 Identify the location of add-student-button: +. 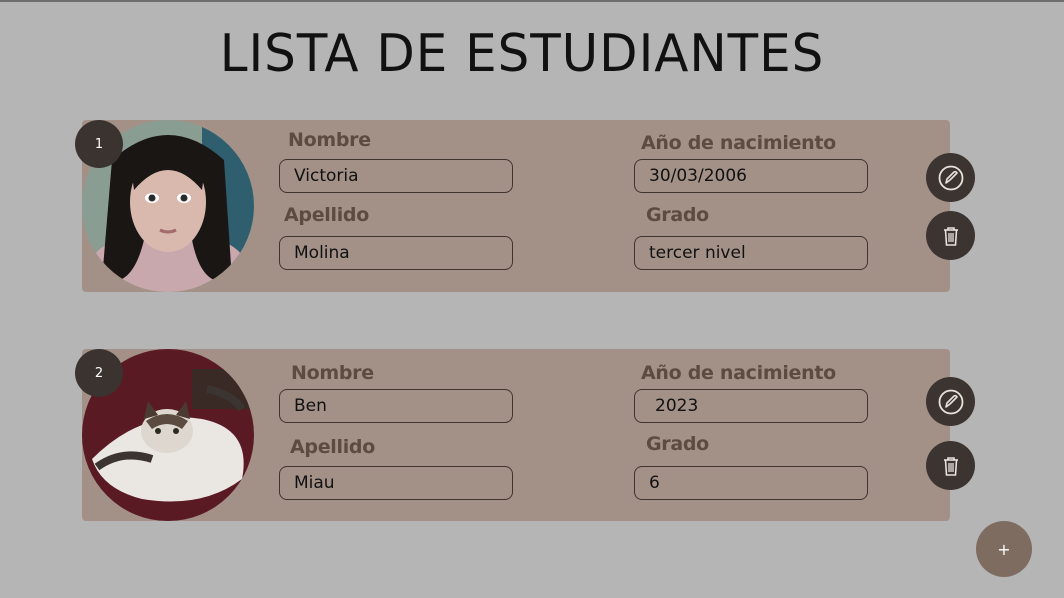
(1004, 549).